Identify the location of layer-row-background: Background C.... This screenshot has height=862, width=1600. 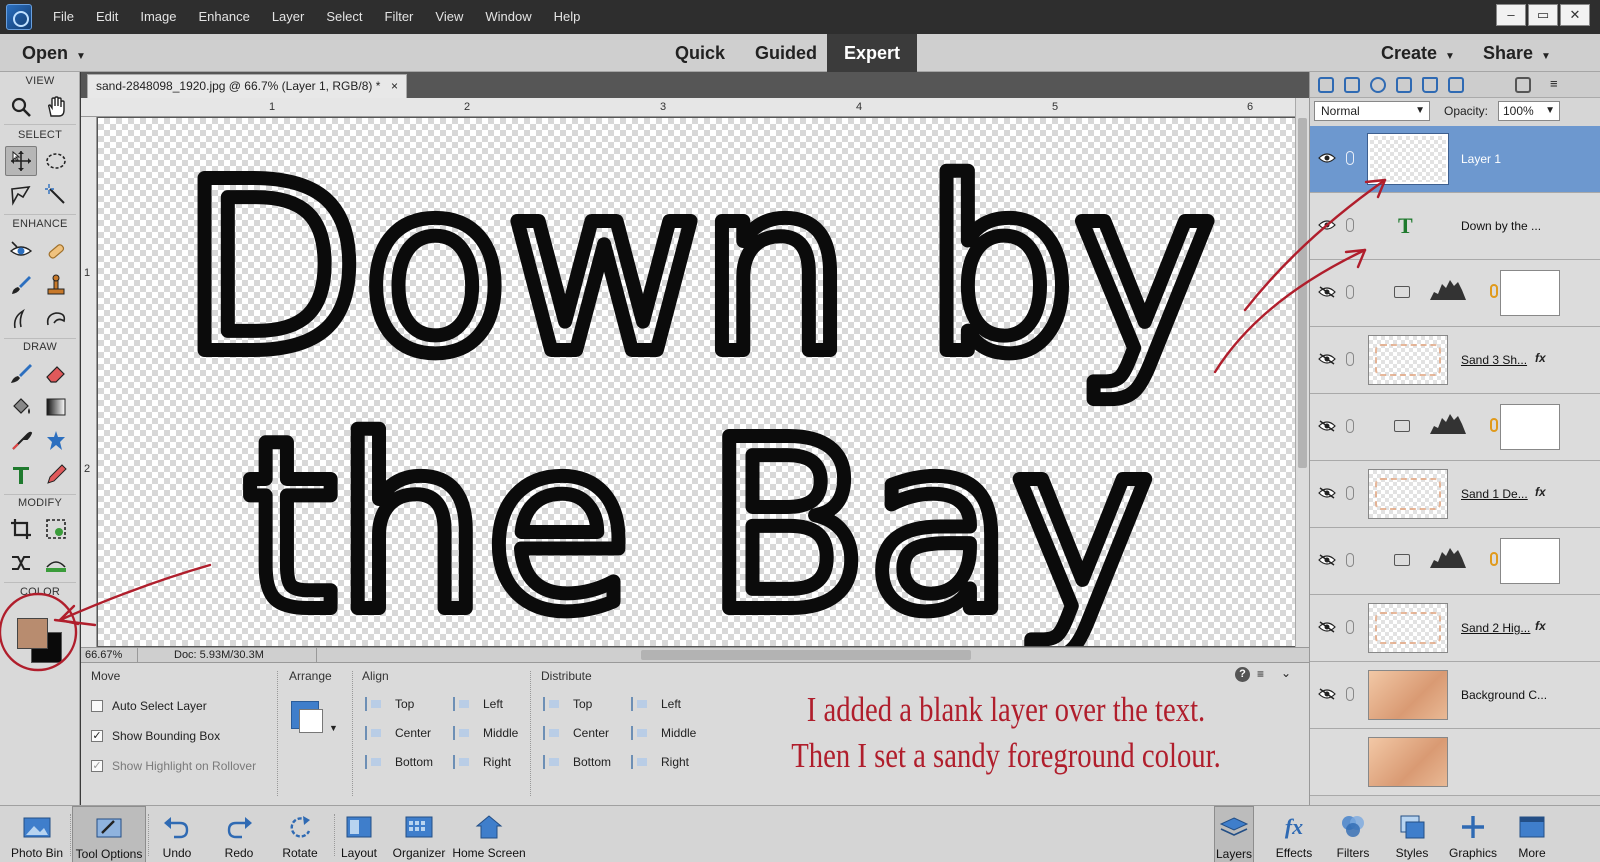
(1455, 695).